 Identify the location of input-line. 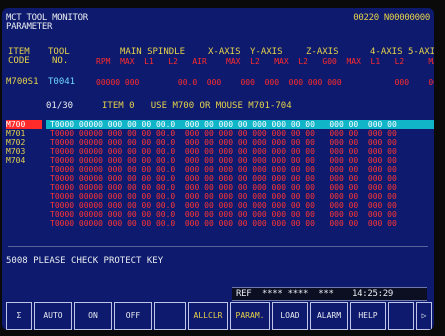
(218, 246).